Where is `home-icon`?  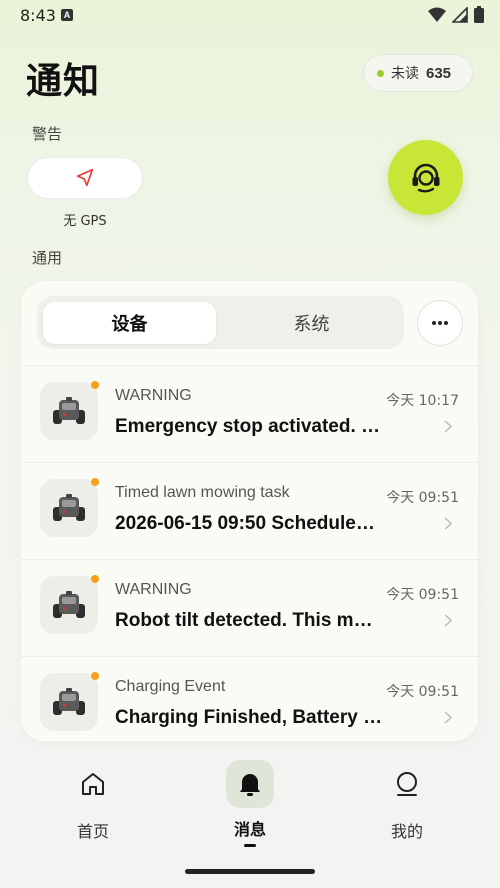 home-icon is located at coordinates (93, 784).